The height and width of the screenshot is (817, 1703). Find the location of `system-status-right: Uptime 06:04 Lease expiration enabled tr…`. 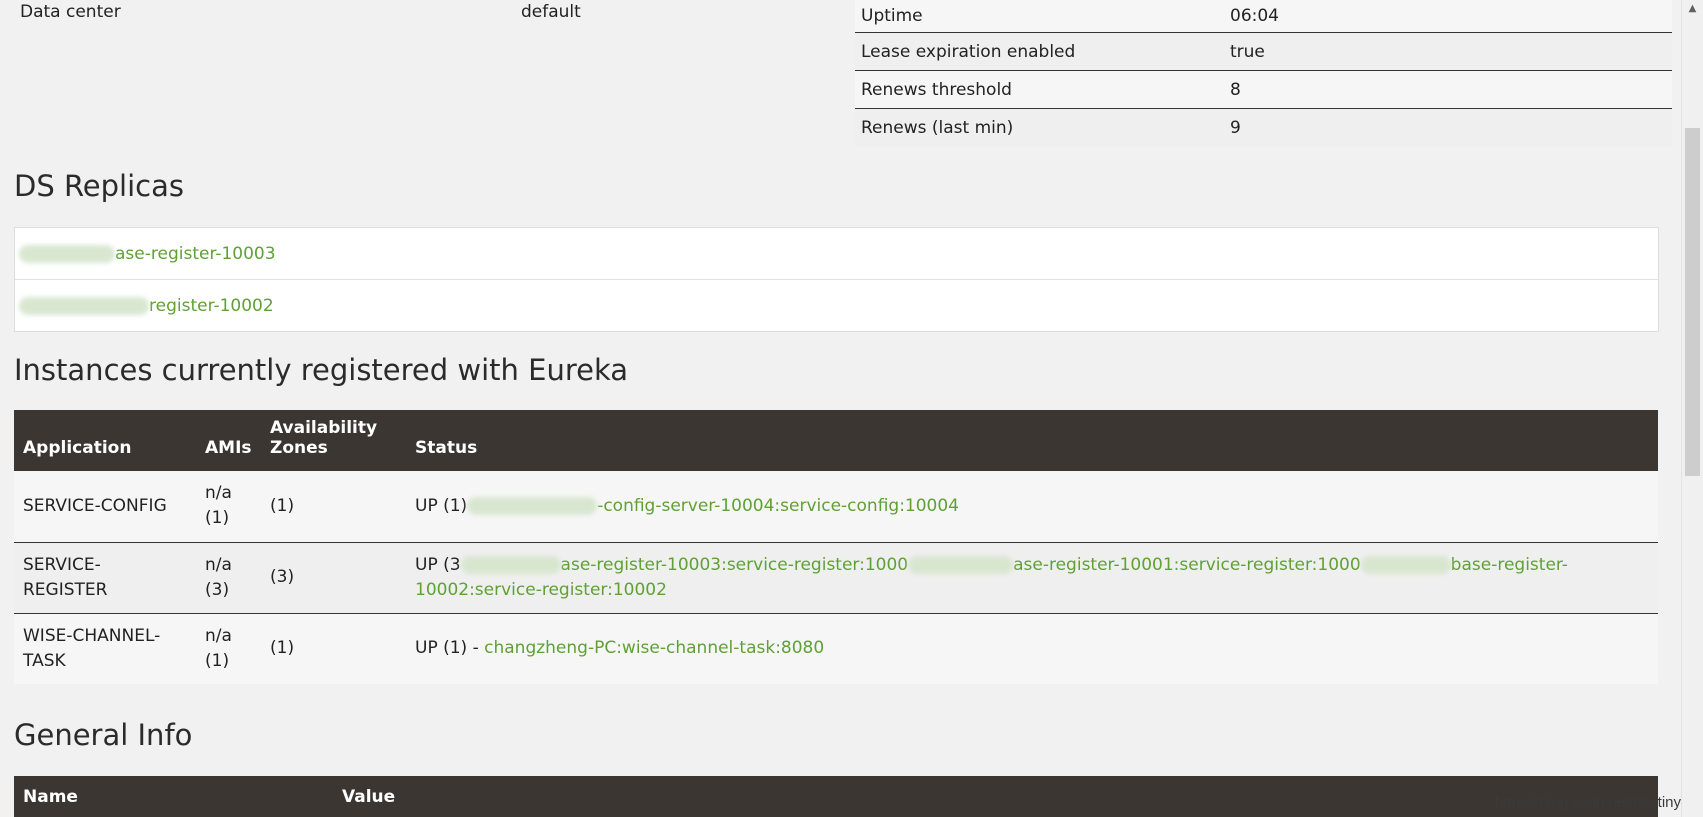

system-status-right: Uptime 06:04 Lease expiration enabled tr… is located at coordinates (1263, 73).